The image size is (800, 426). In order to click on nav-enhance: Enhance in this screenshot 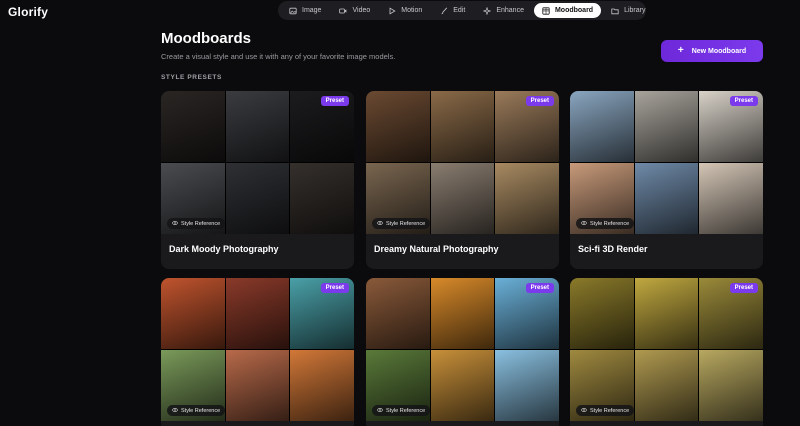, I will do `click(503, 10)`.